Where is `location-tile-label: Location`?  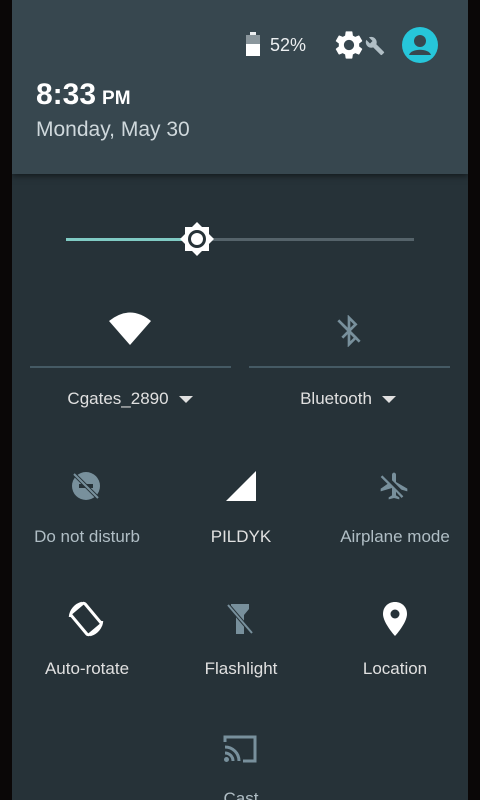
location-tile-label: Location is located at coordinates (391, 669).